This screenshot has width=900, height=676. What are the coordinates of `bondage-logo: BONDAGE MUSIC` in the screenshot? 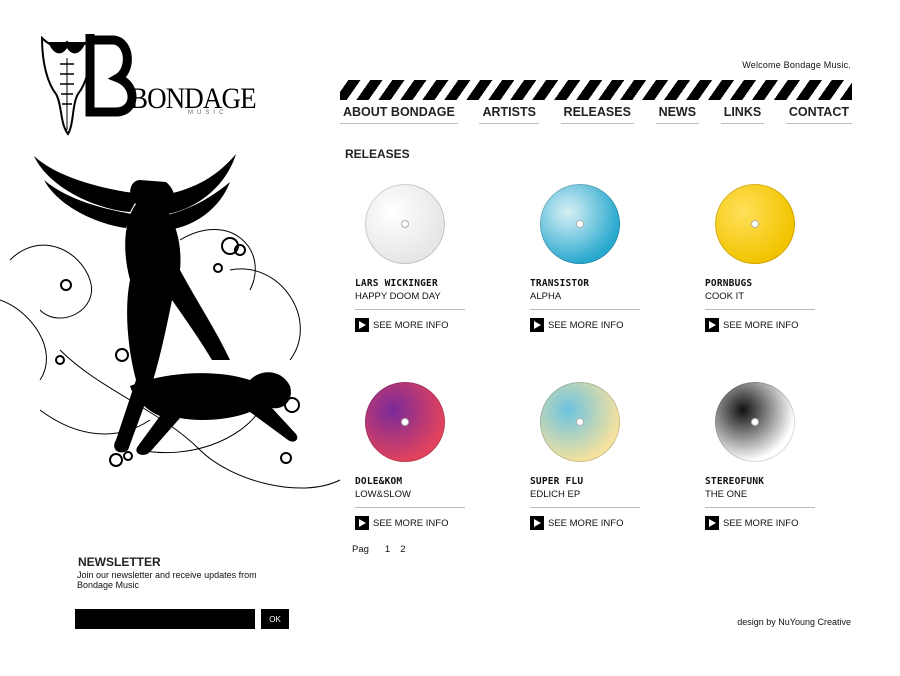 It's located at (147, 87).